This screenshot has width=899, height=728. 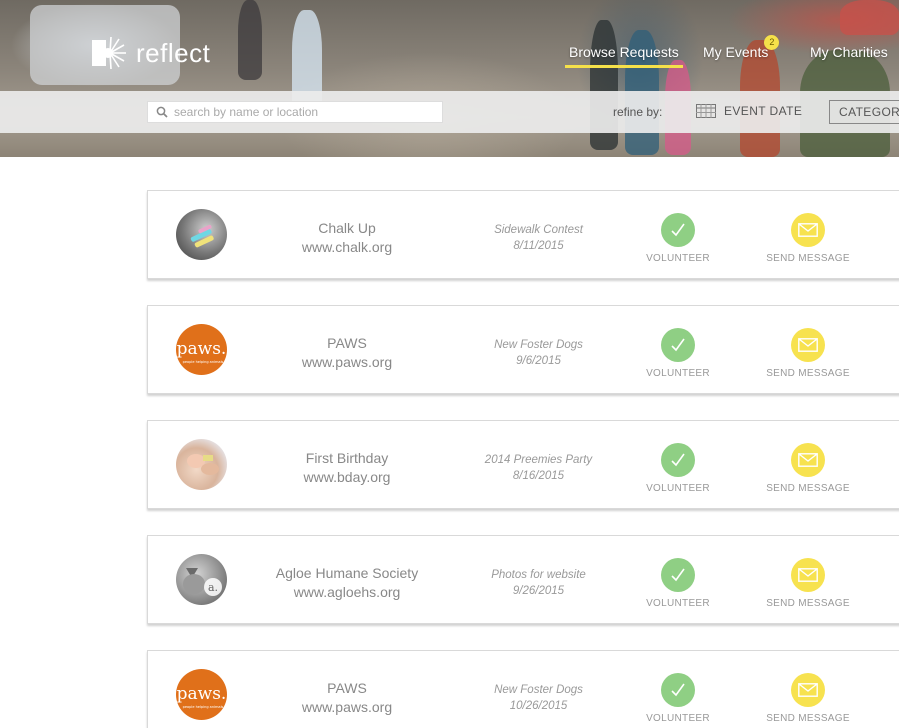 I want to click on refine-label: refine by:, so click(x=638, y=112).